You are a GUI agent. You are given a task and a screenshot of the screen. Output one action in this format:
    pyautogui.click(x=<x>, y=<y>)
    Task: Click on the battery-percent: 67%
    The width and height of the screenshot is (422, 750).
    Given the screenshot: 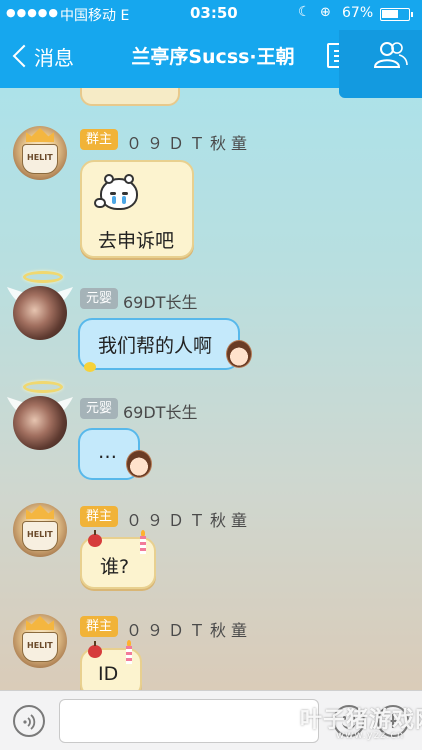 What is the action you would take?
    pyautogui.click(x=358, y=13)
    